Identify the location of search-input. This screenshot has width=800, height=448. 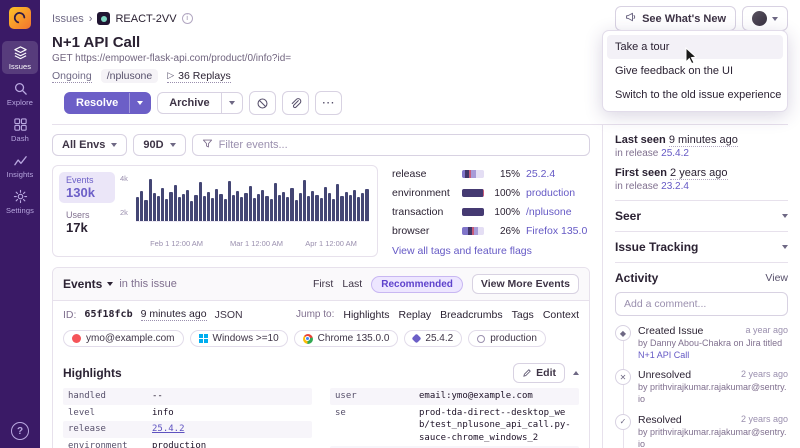
(399, 145).